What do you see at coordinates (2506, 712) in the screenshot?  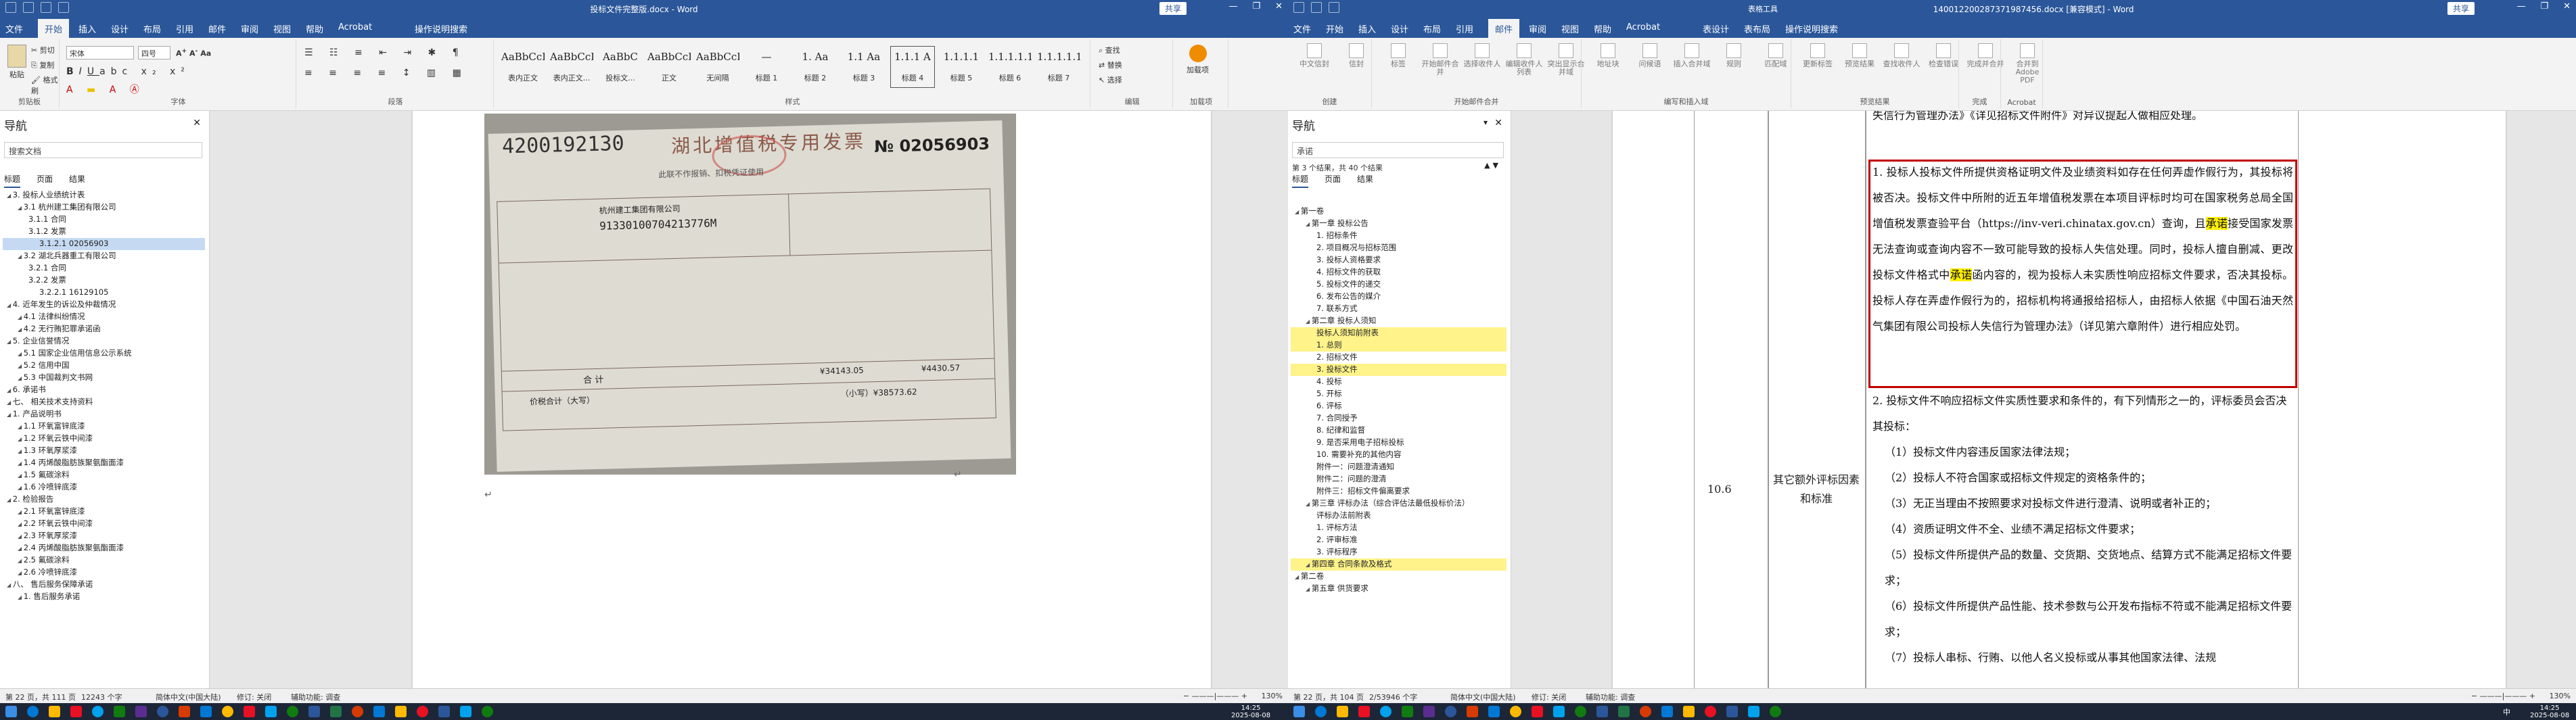 I see `input-language: 中` at bounding box center [2506, 712].